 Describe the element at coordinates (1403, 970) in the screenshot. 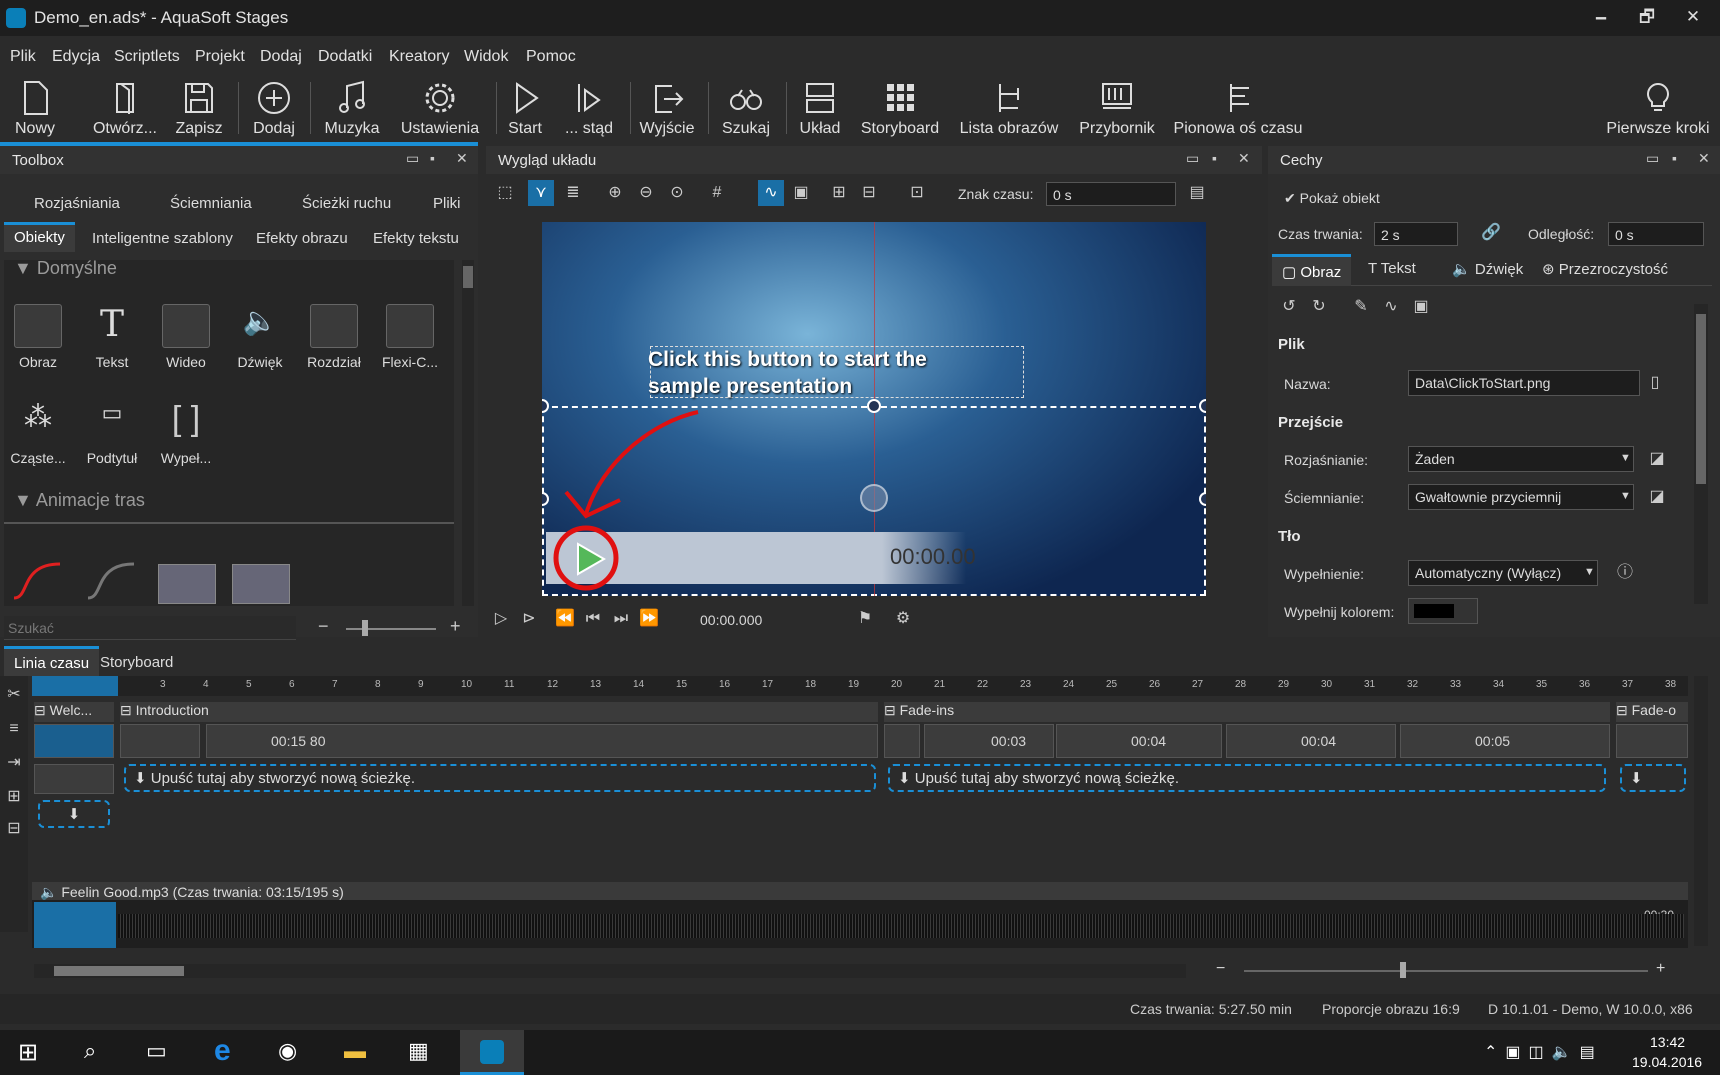

I see `slider-thumb` at that location.